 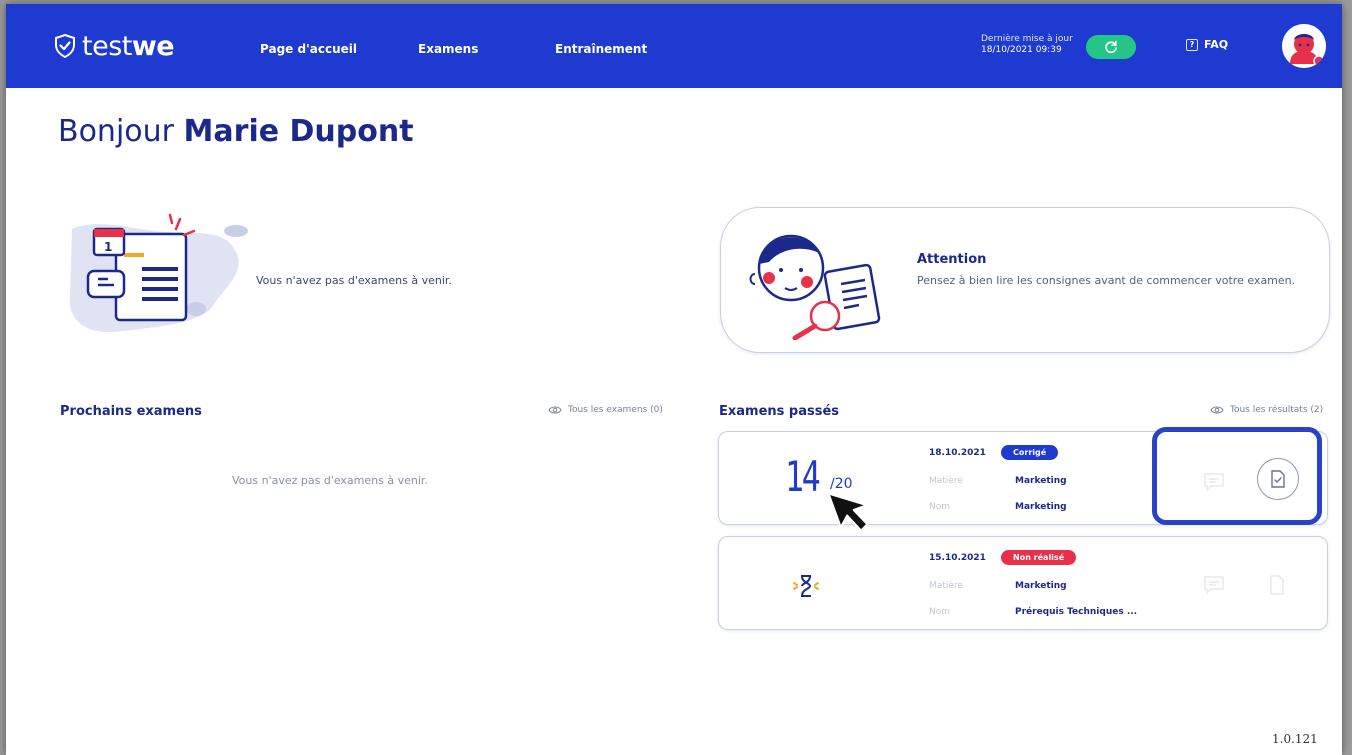 I want to click on logo: testwe, so click(x=114, y=46).